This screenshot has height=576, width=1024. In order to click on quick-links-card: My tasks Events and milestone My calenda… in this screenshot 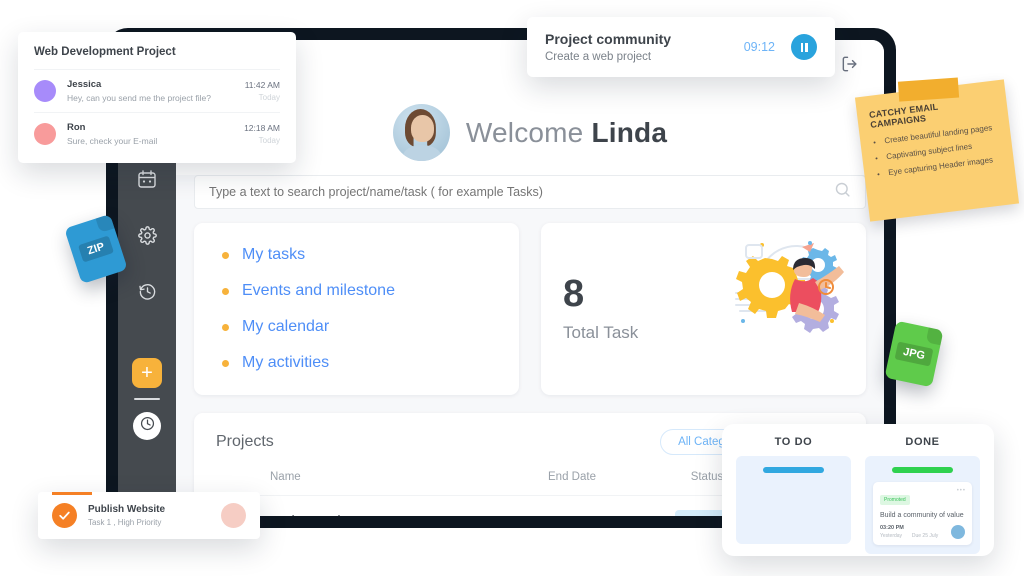, I will do `click(356, 309)`.